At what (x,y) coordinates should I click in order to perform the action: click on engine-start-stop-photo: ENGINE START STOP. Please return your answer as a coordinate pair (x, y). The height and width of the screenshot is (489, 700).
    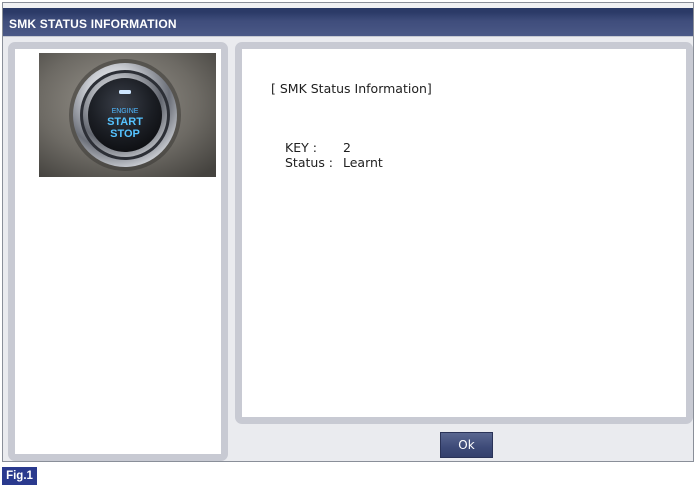
    Looking at the image, I should click on (127, 115).